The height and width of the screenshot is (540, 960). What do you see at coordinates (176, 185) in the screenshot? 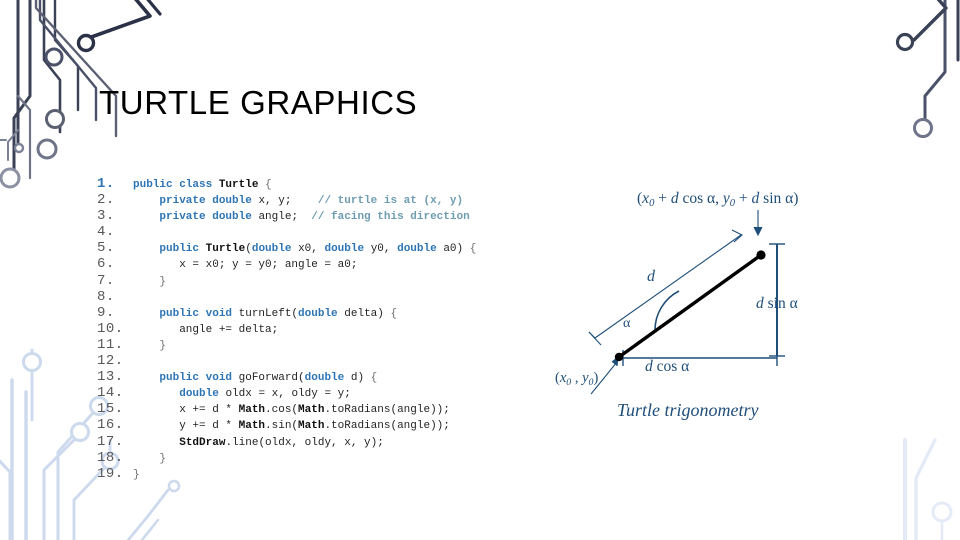
I see `code-token: public class` at bounding box center [176, 185].